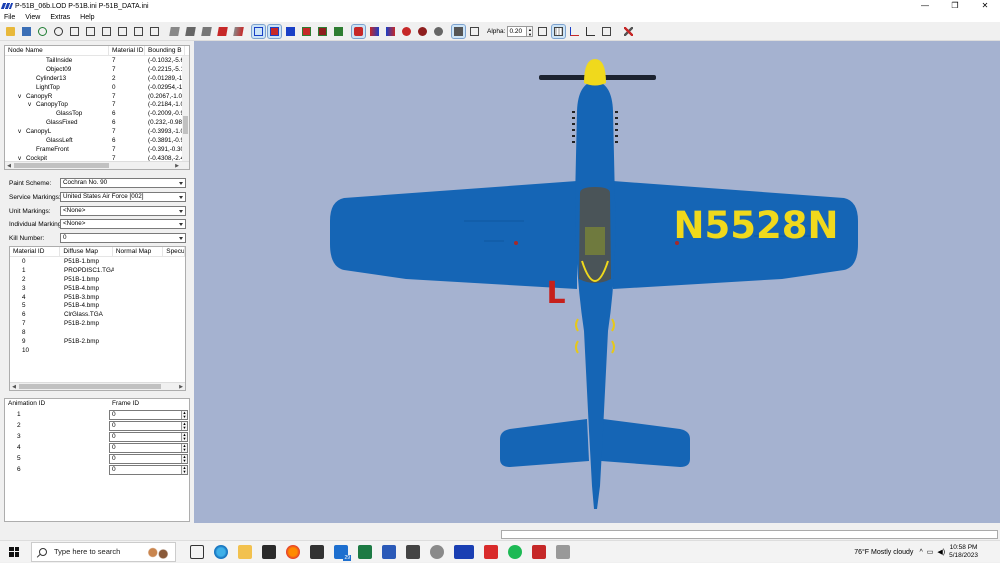 Image resolution: width=1000 pixels, height=563 pixels. I want to click on alpha-spinner: ▲ ▼, so click(530, 31).